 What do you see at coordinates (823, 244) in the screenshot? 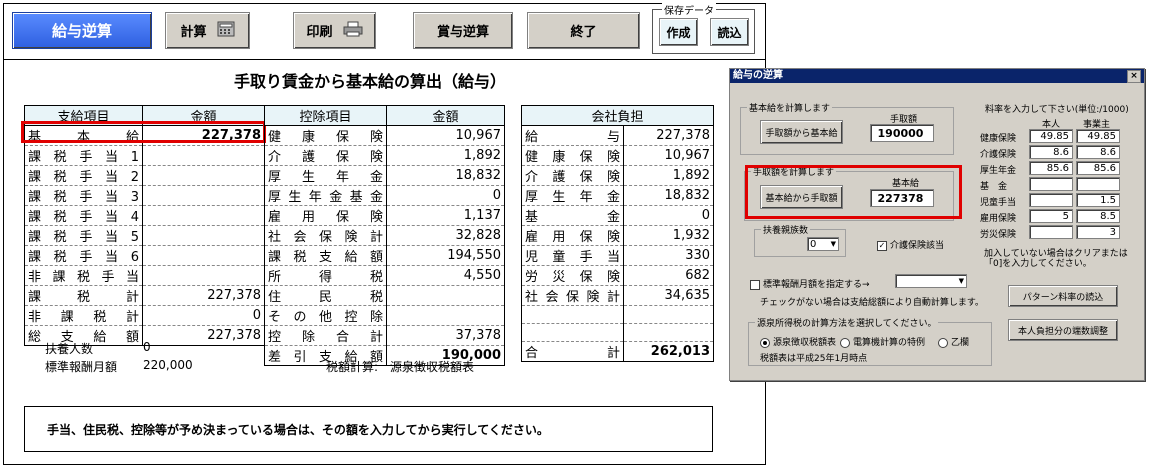
I see `dependents-select: 0 ▼` at bounding box center [823, 244].